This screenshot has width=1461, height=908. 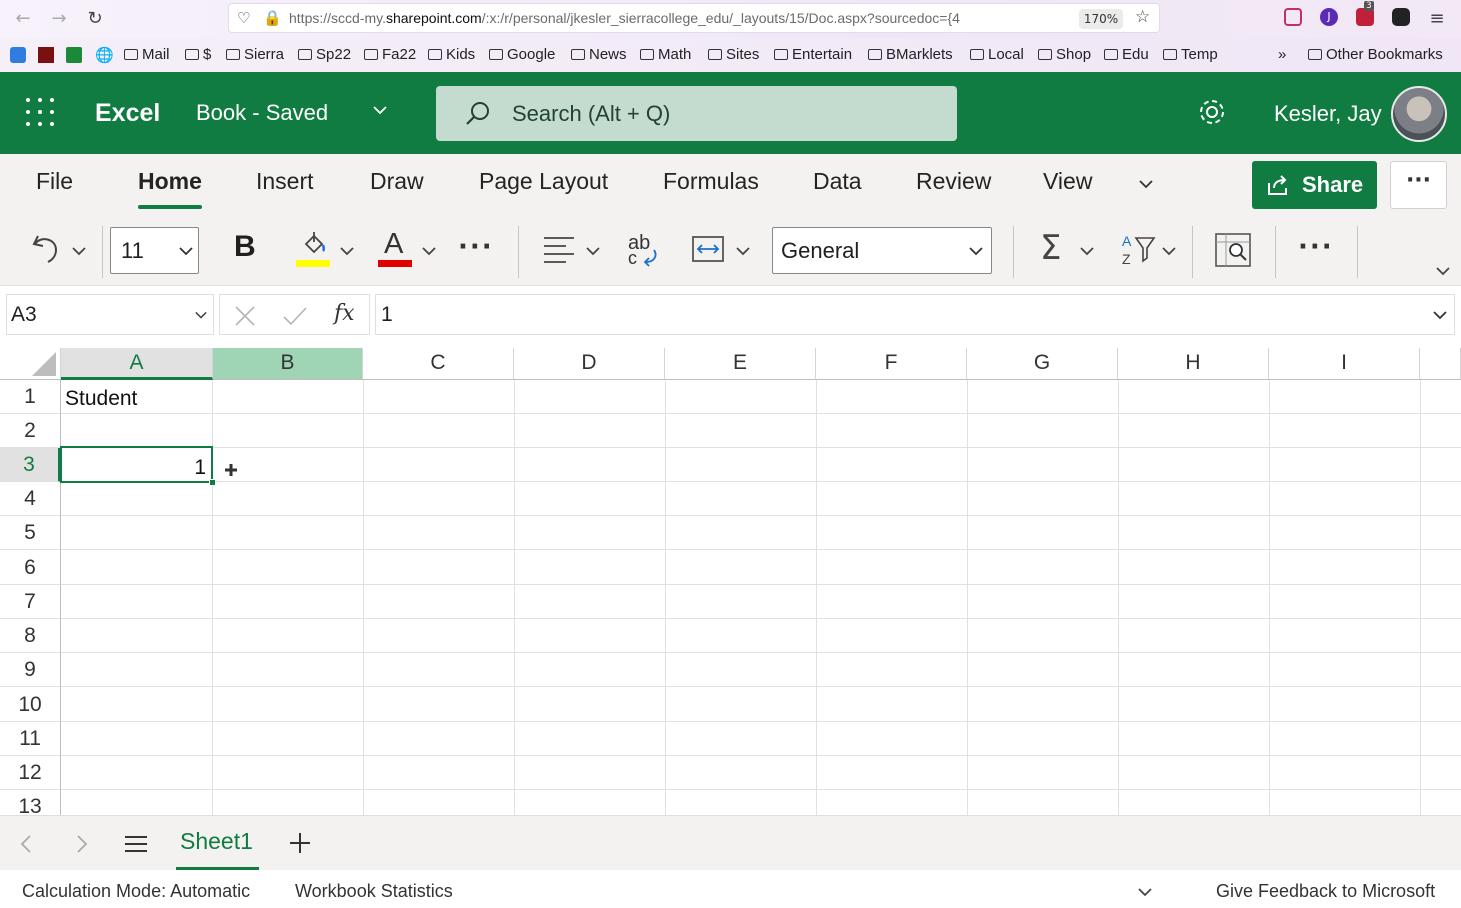 I want to click on sheets-bookmark-icon, so click(x=74, y=55).